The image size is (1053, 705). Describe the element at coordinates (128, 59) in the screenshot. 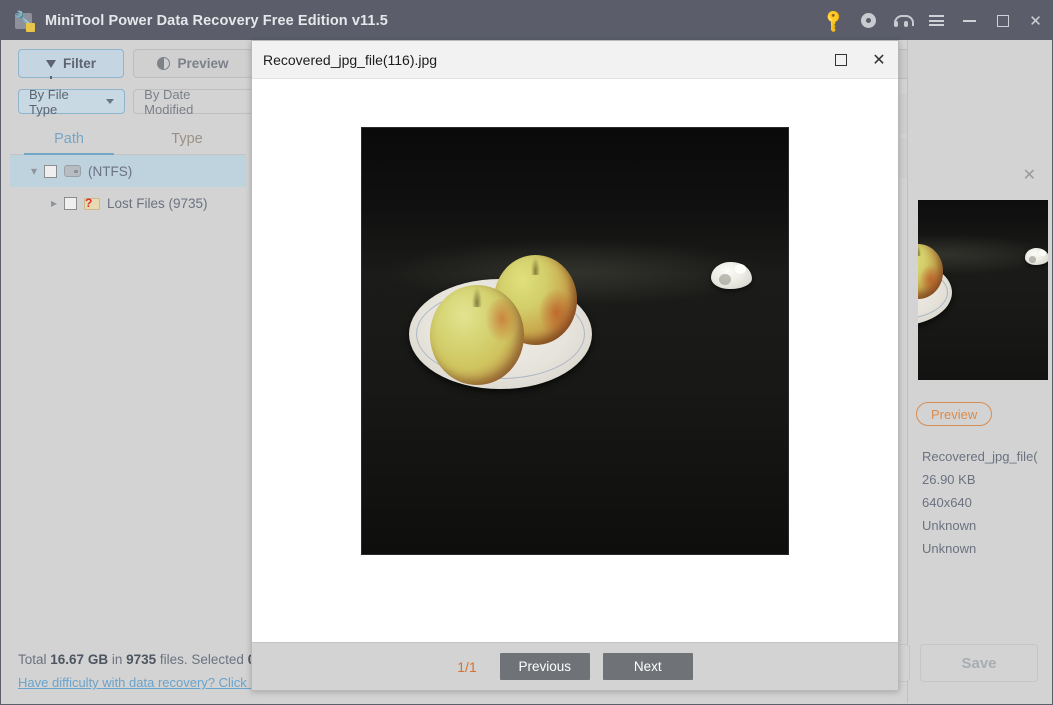

I see `filter-toolbar: Filter Preview` at that location.